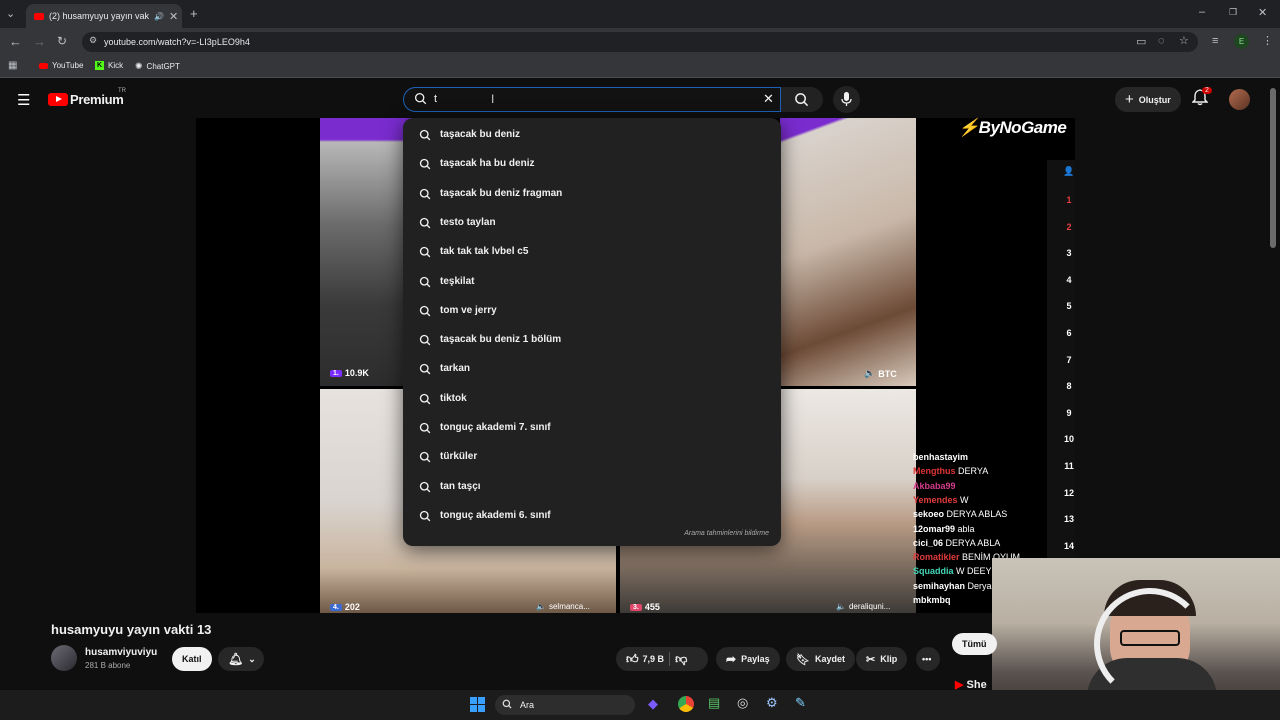 This screenshot has height=720, width=1280. What do you see at coordinates (1069, 386) in the screenshot?
I see `rank-number: 8` at bounding box center [1069, 386].